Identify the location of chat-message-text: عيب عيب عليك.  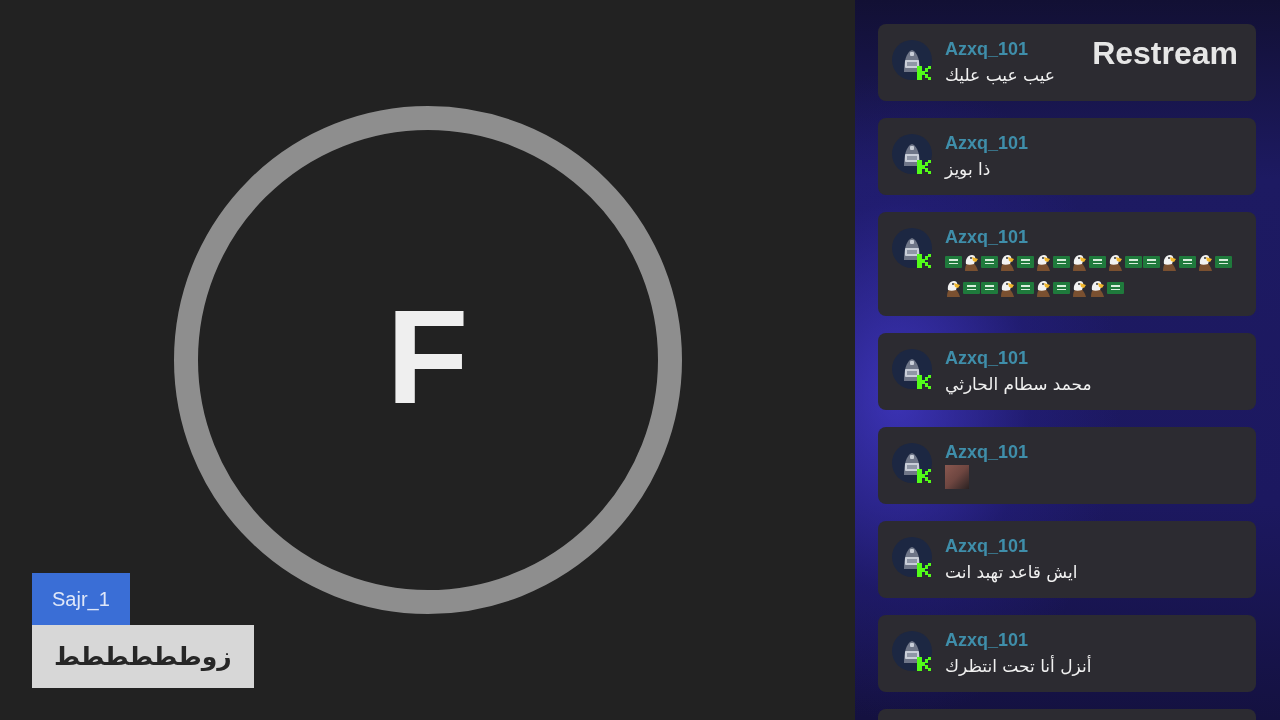
(1000, 75).